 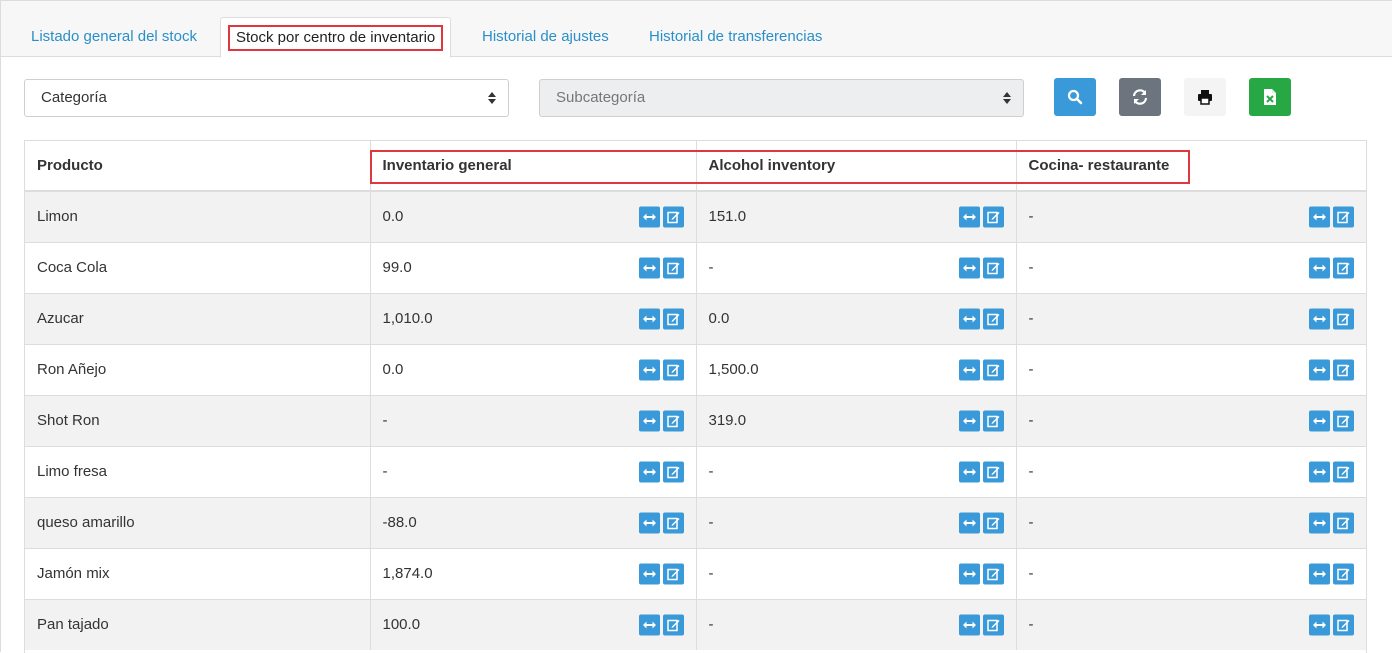 I want to click on tab-listado-general: Listado general del stock, so click(x=114, y=37).